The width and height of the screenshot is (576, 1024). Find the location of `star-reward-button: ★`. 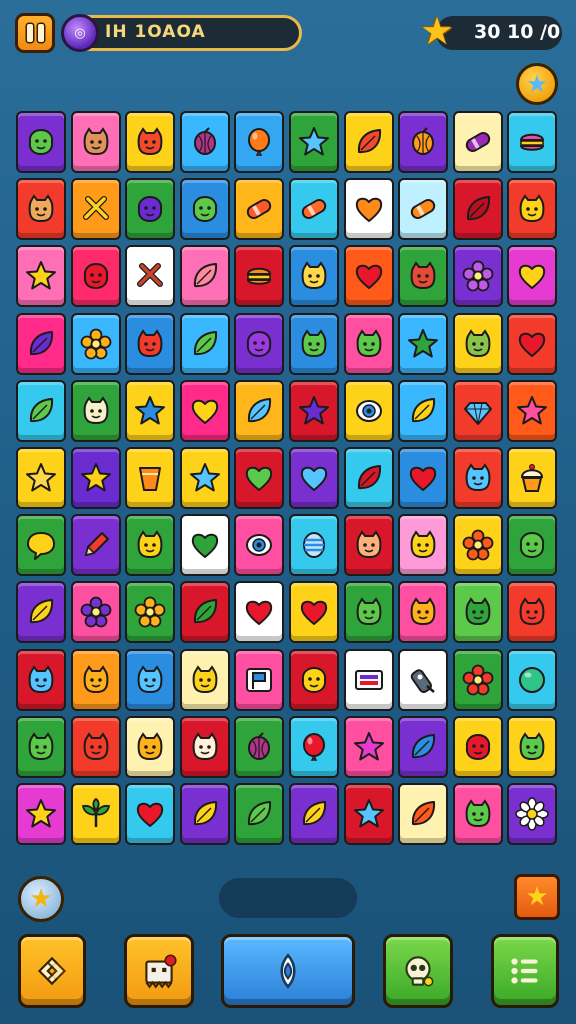

star-reward-button: ★ is located at coordinates (537, 897).